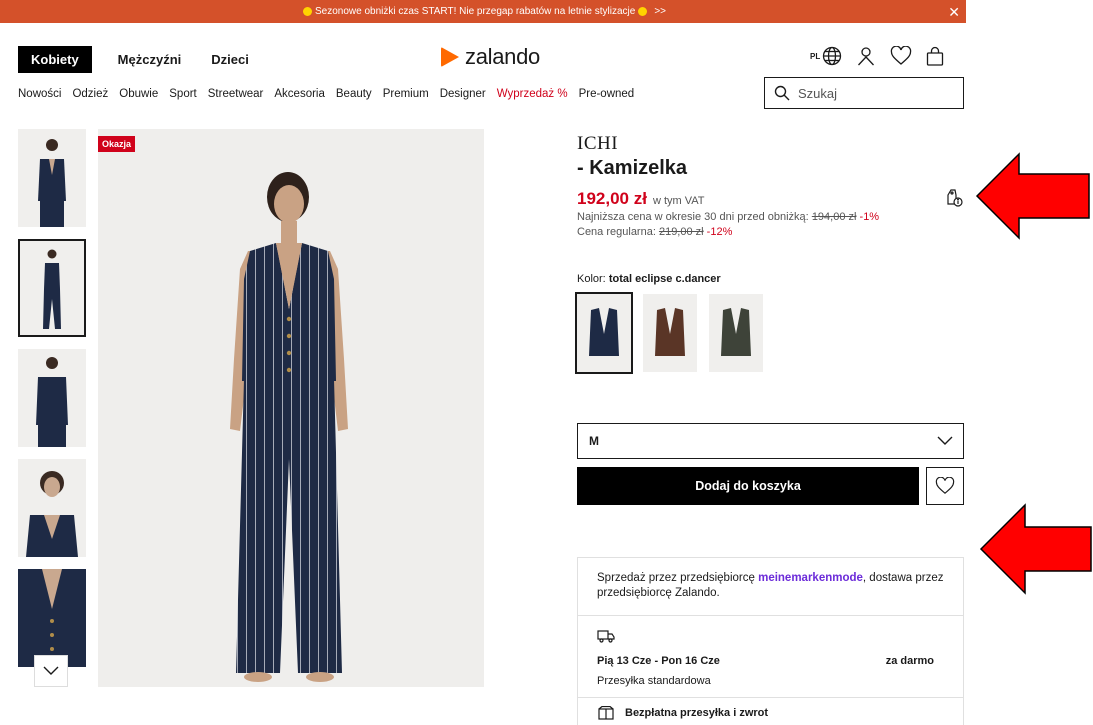  Describe the element at coordinates (658, 661) in the screenshot. I see `delivery-dates: Pią 13 Cze - Pon 16 Cze` at that location.